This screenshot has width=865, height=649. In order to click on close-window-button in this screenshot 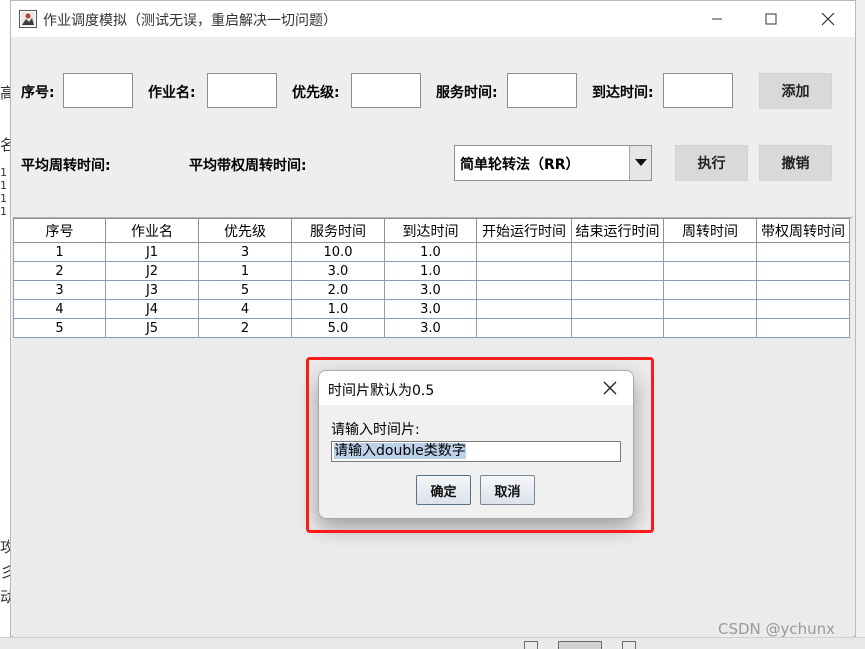, I will do `click(828, 19)`.